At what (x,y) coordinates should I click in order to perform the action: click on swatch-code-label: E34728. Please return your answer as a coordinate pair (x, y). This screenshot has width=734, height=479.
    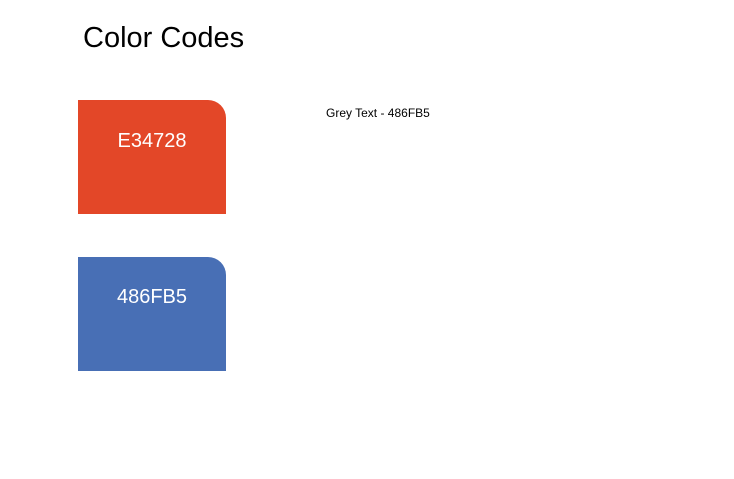
    Looking at the image, I should click on (152, 141).